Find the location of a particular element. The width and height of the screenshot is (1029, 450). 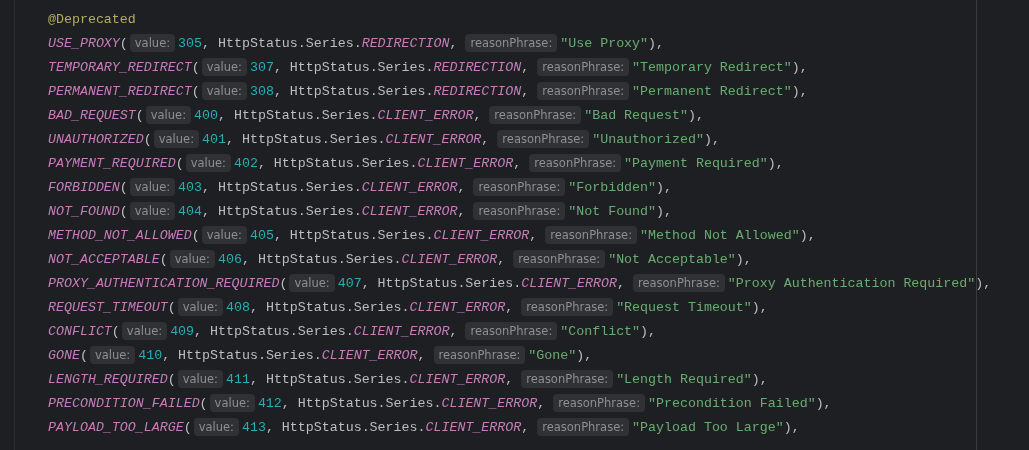

number-literal: 410 is located at coordinates (150, 355).